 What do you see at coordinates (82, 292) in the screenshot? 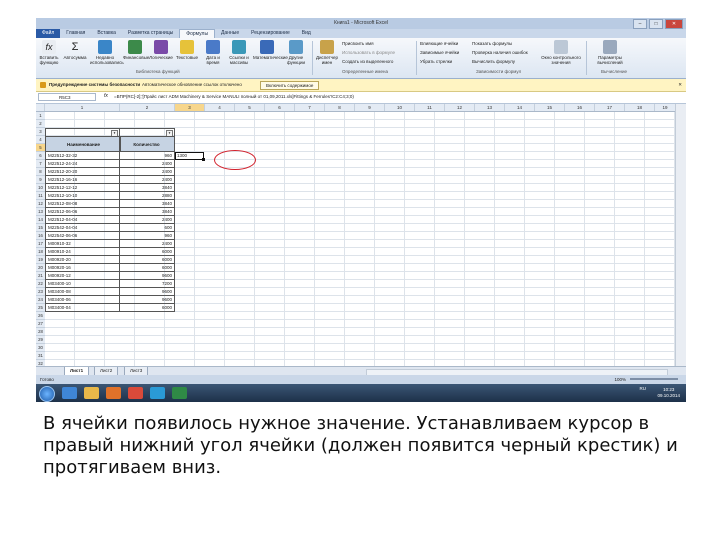
I see `cell-name: M03400-08` at bounding box center [82, 292].